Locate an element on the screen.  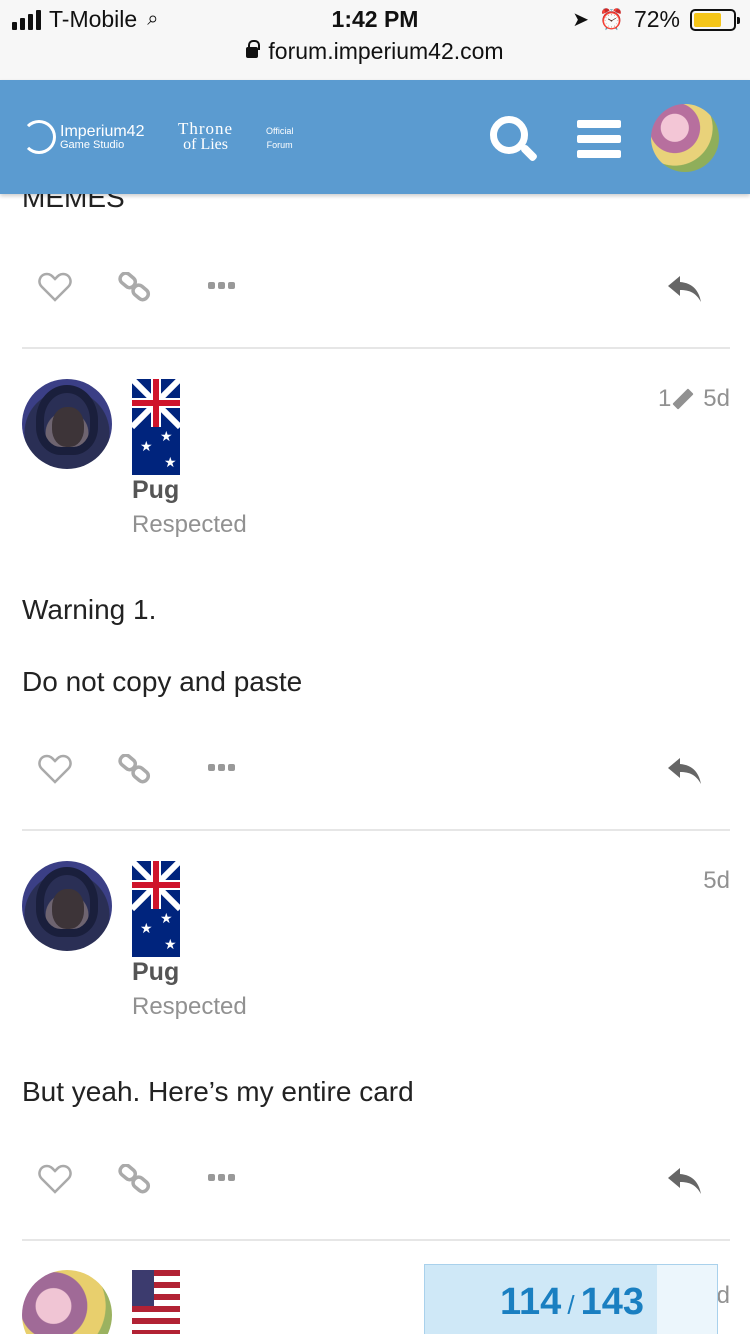
official-line1: Official is located at coordinates (280, 131).